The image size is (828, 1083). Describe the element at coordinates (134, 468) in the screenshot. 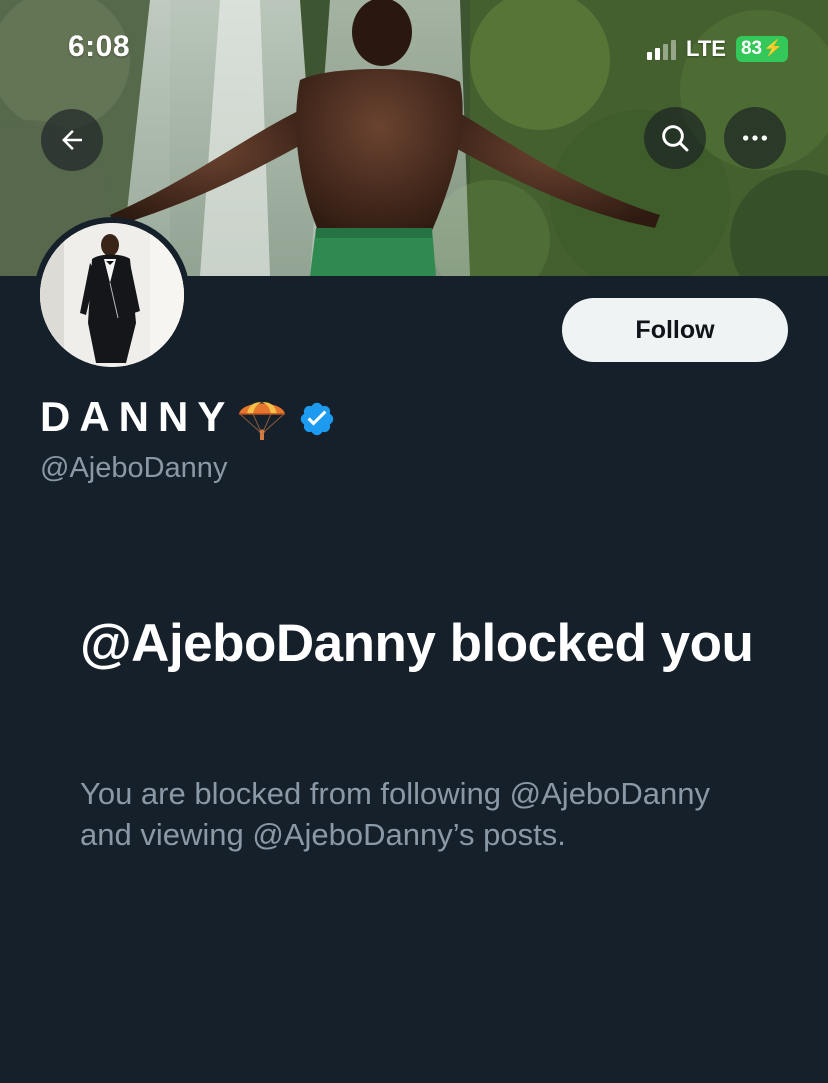

I see `profile-handle: @AjeboDanny` at that location.